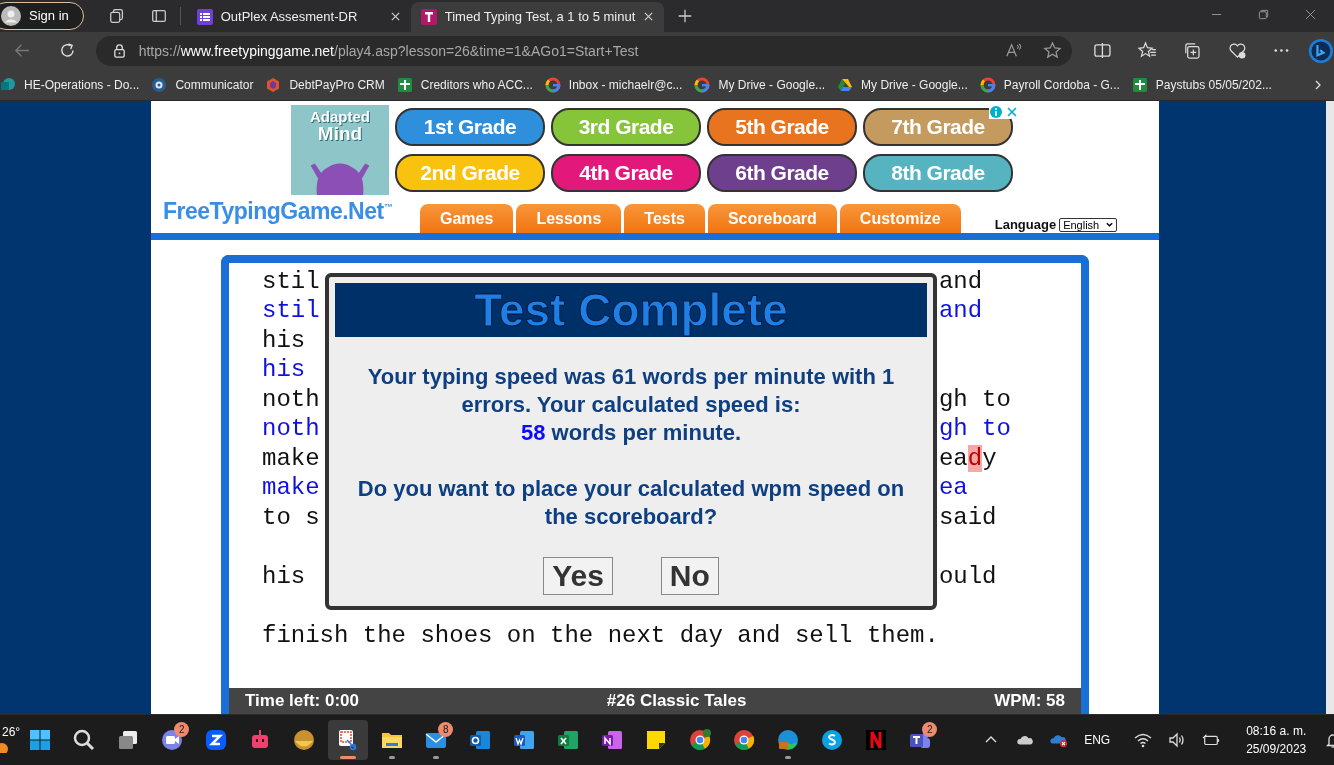 Image resolution: width=1334 pixels, height=765 pixels. I want to click on scrollbar, so click(1330, 407).